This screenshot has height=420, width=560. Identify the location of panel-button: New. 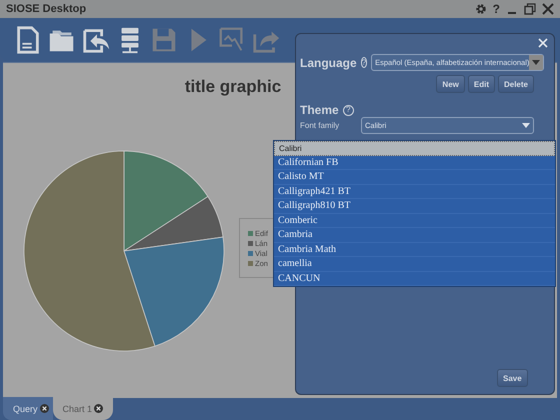
(450, 84).